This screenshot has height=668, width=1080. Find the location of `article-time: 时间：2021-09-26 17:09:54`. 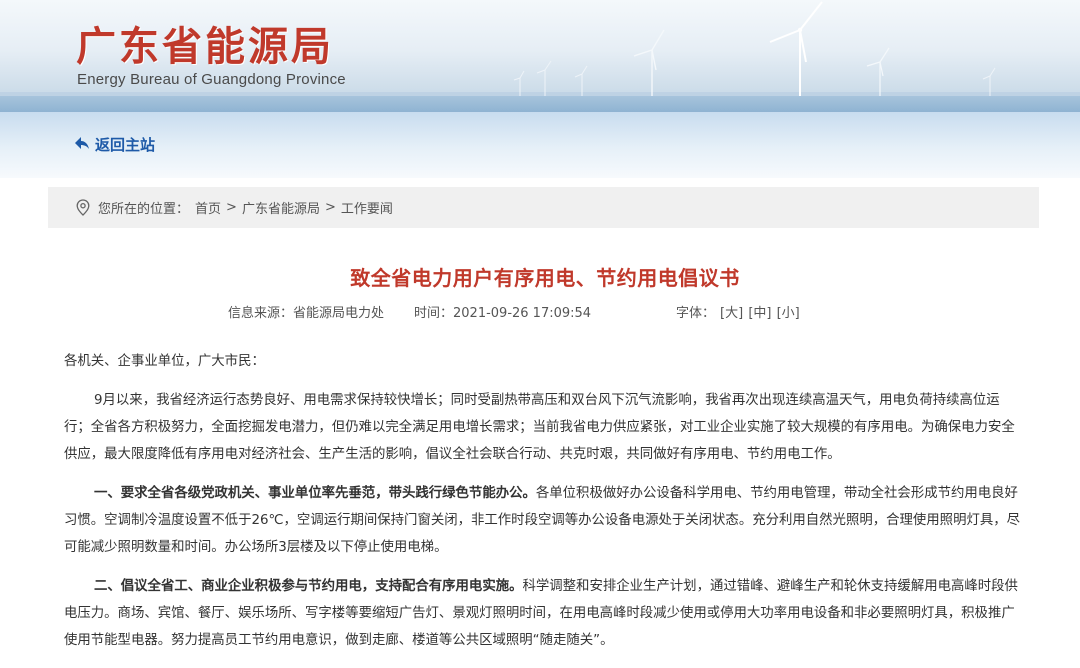

article-time: 时间：2021-09-26 17:09:54 is located at coordinates (503, 313).